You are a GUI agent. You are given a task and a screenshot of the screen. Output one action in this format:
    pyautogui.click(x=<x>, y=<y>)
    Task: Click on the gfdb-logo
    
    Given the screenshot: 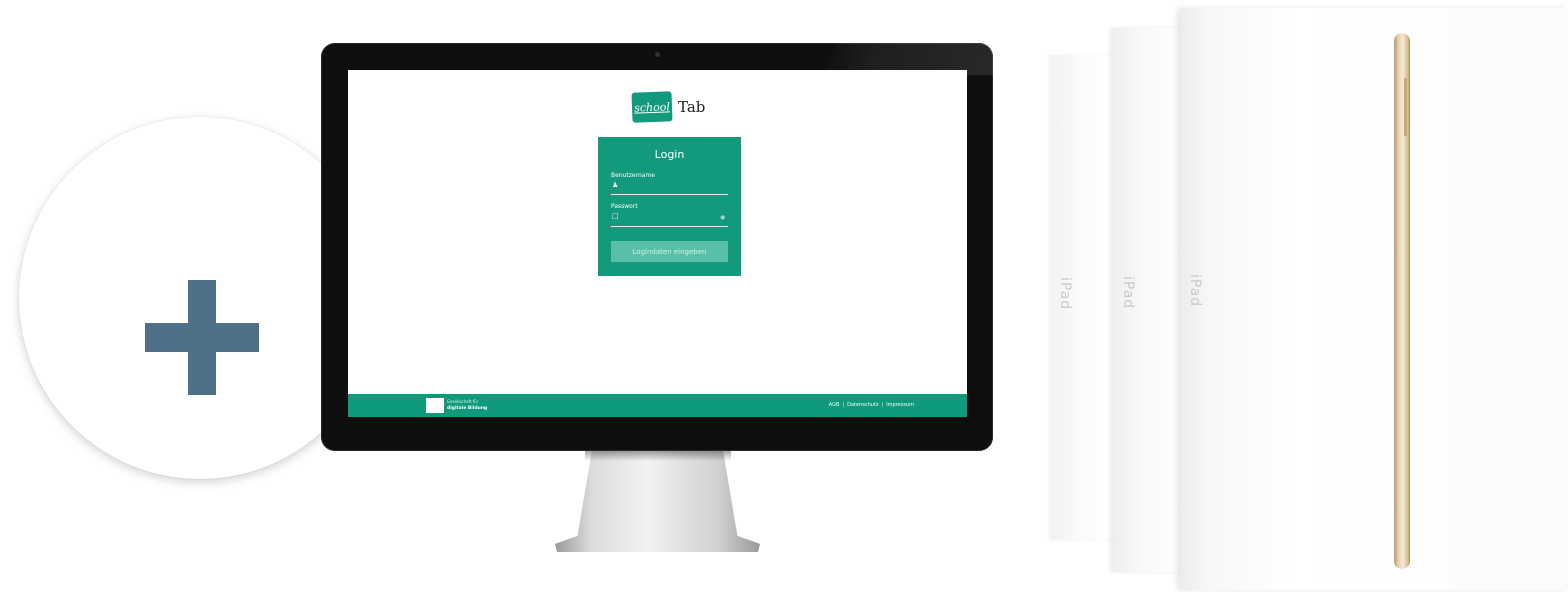 What is the action you would take?
    pyautogui.click(x=435, y=405)
    